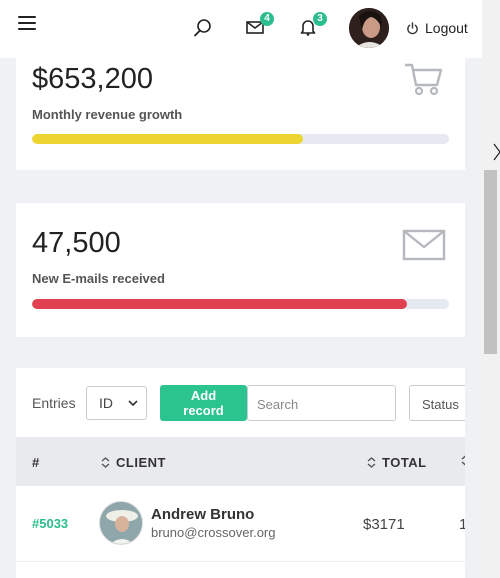 The width and height of the screenshot is (500, 578). I want to click on column-header-client: CLIENT, so click(133, 462).